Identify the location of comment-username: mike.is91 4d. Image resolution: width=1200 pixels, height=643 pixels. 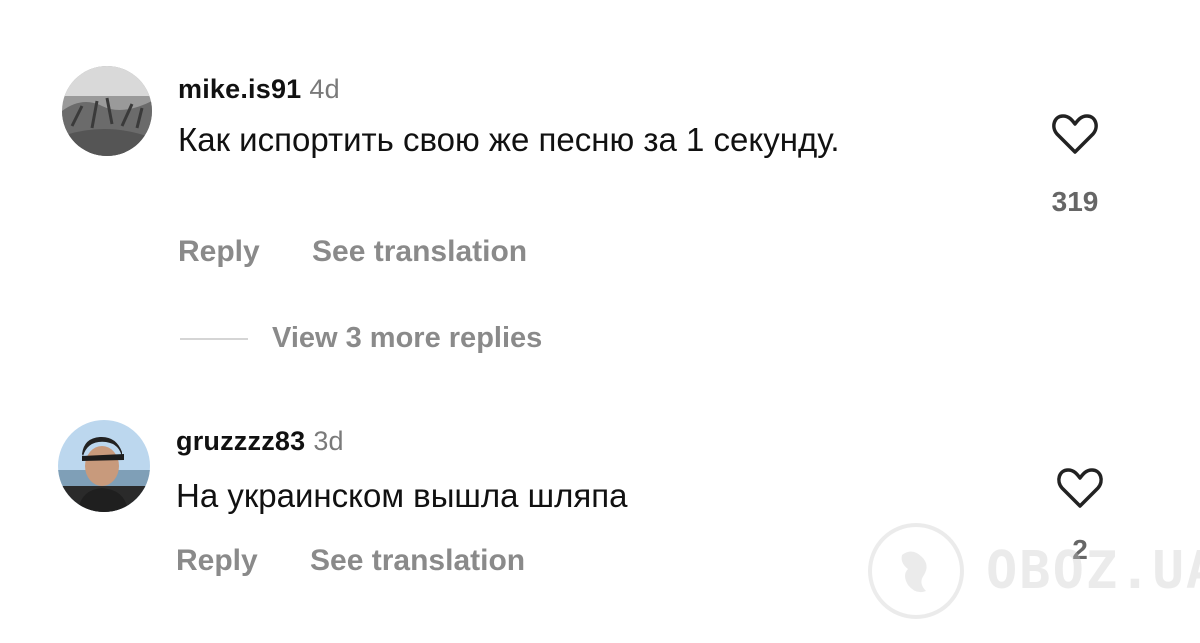
(259, 89).